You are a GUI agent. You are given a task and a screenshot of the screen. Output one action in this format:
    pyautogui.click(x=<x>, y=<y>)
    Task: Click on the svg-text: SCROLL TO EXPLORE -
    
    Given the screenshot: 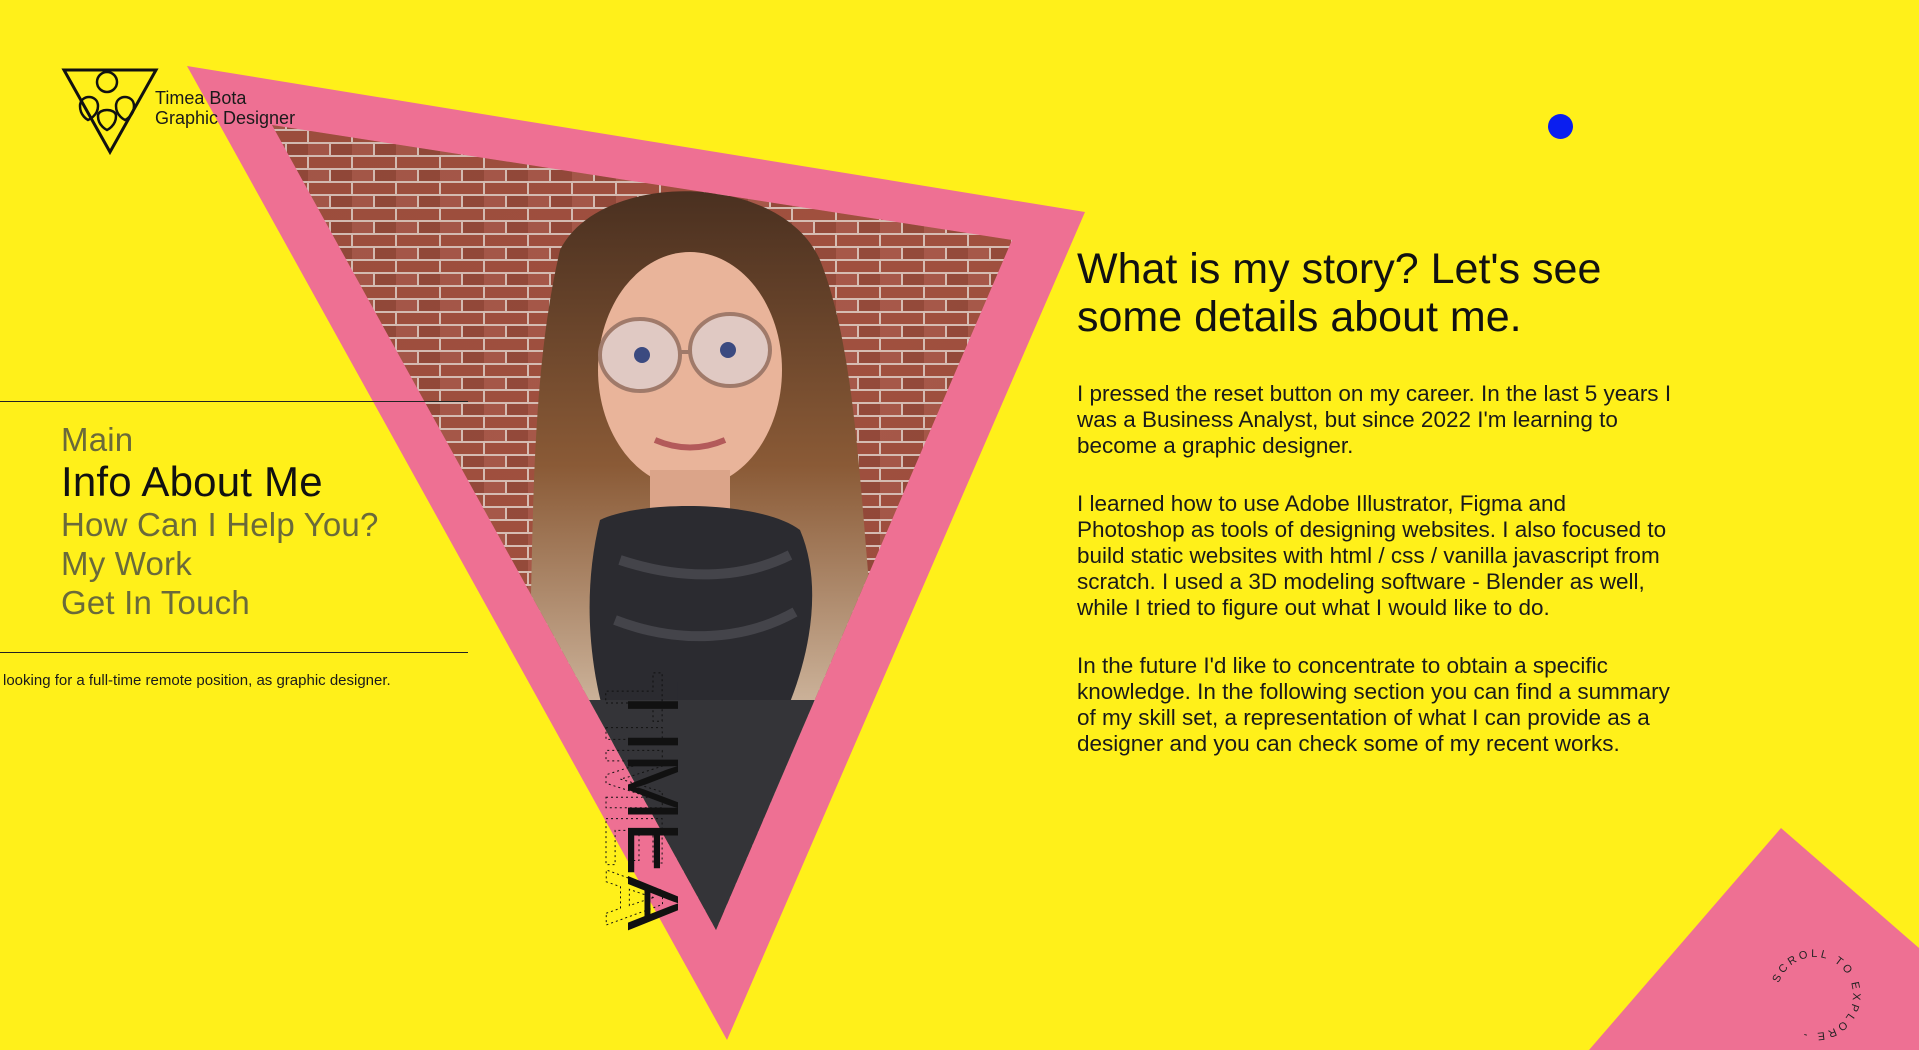 What is the action you would take?
    pyautogui.click(x=1816, y=995)
    